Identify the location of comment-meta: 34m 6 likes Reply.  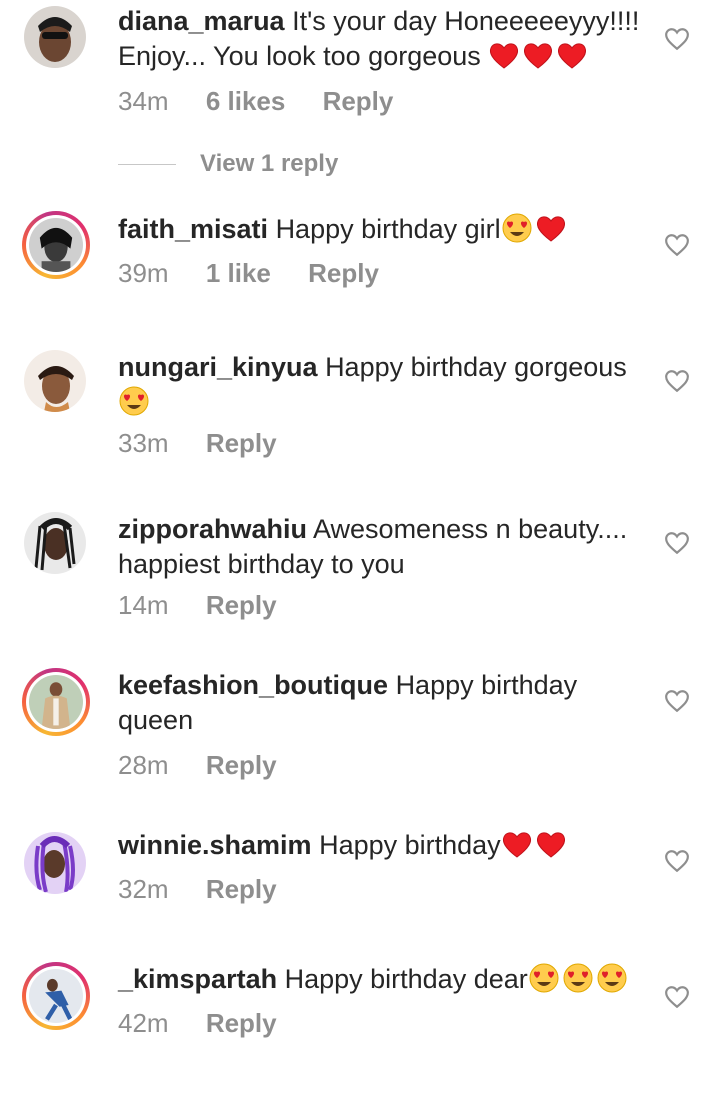
(270, 101).